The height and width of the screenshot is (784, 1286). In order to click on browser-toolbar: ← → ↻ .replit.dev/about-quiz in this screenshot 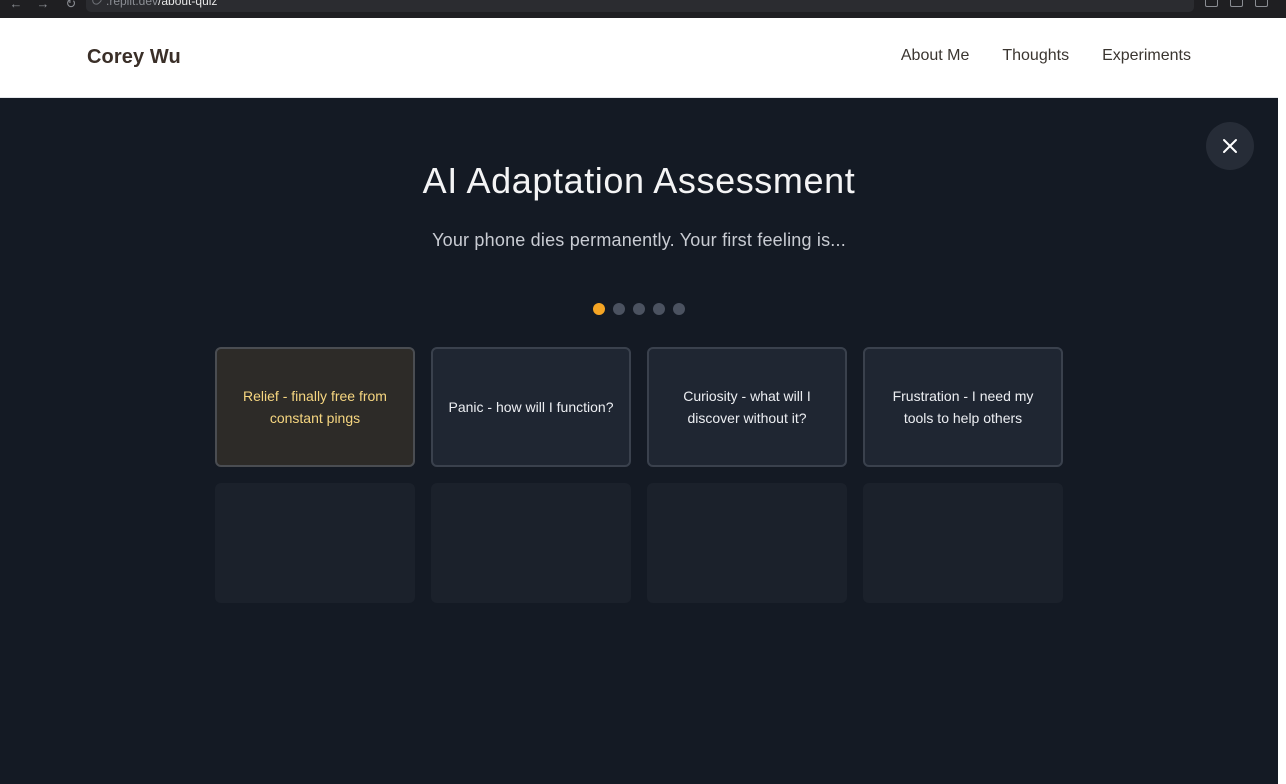, I will do `click(643, 9)`.